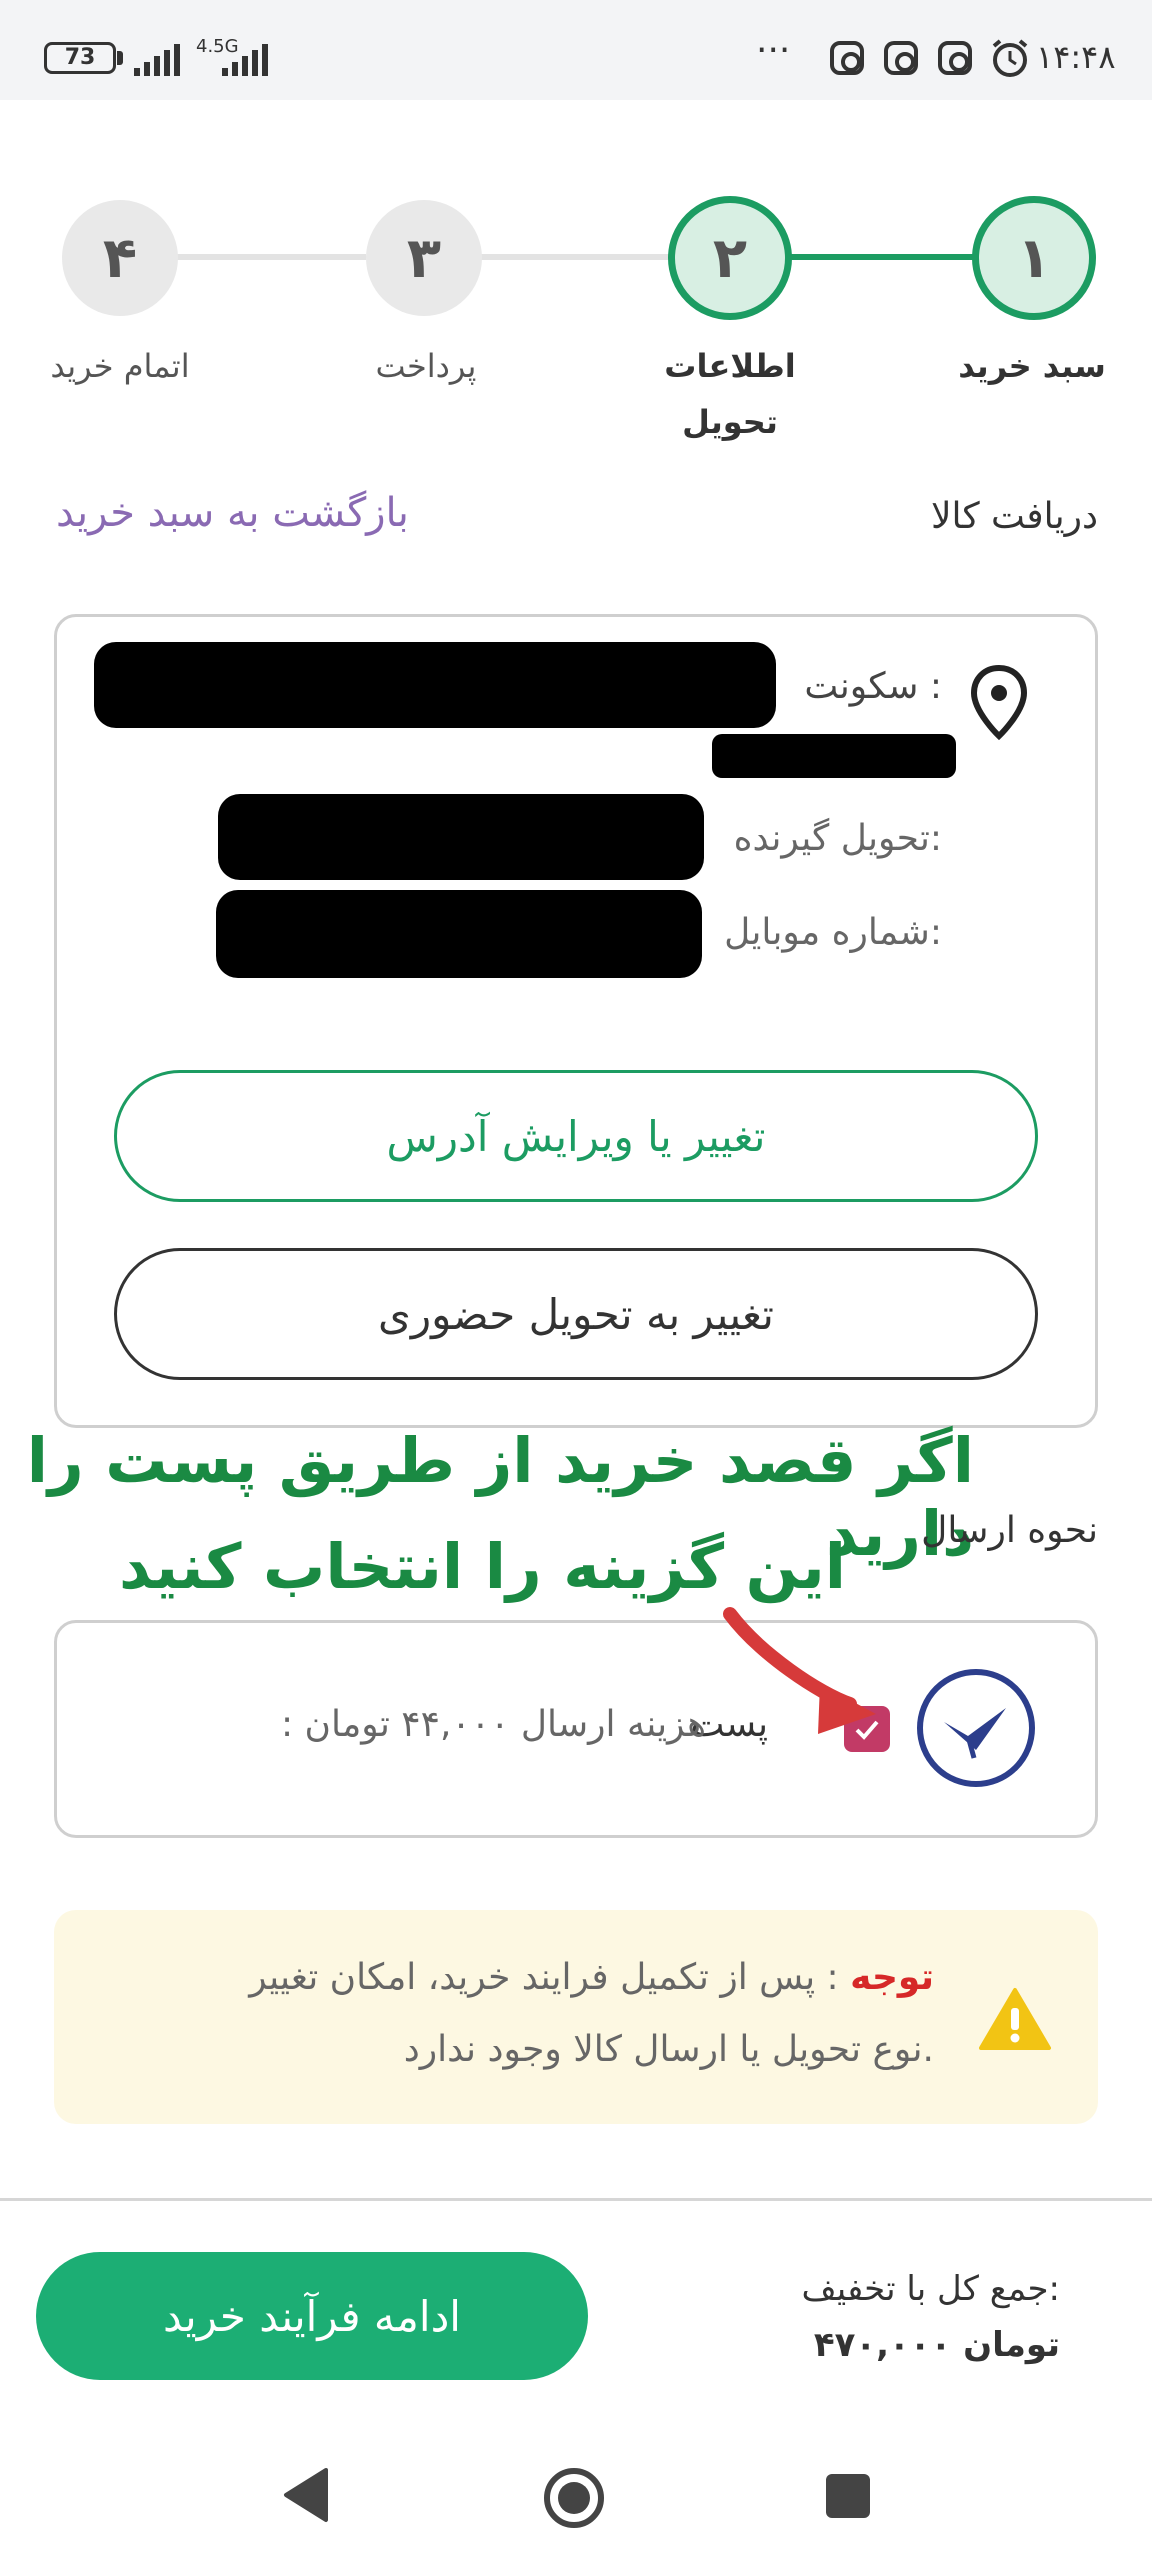 This screenshot has height=2560, width=1152. I want to click on battery-tip, so click(120, 58).